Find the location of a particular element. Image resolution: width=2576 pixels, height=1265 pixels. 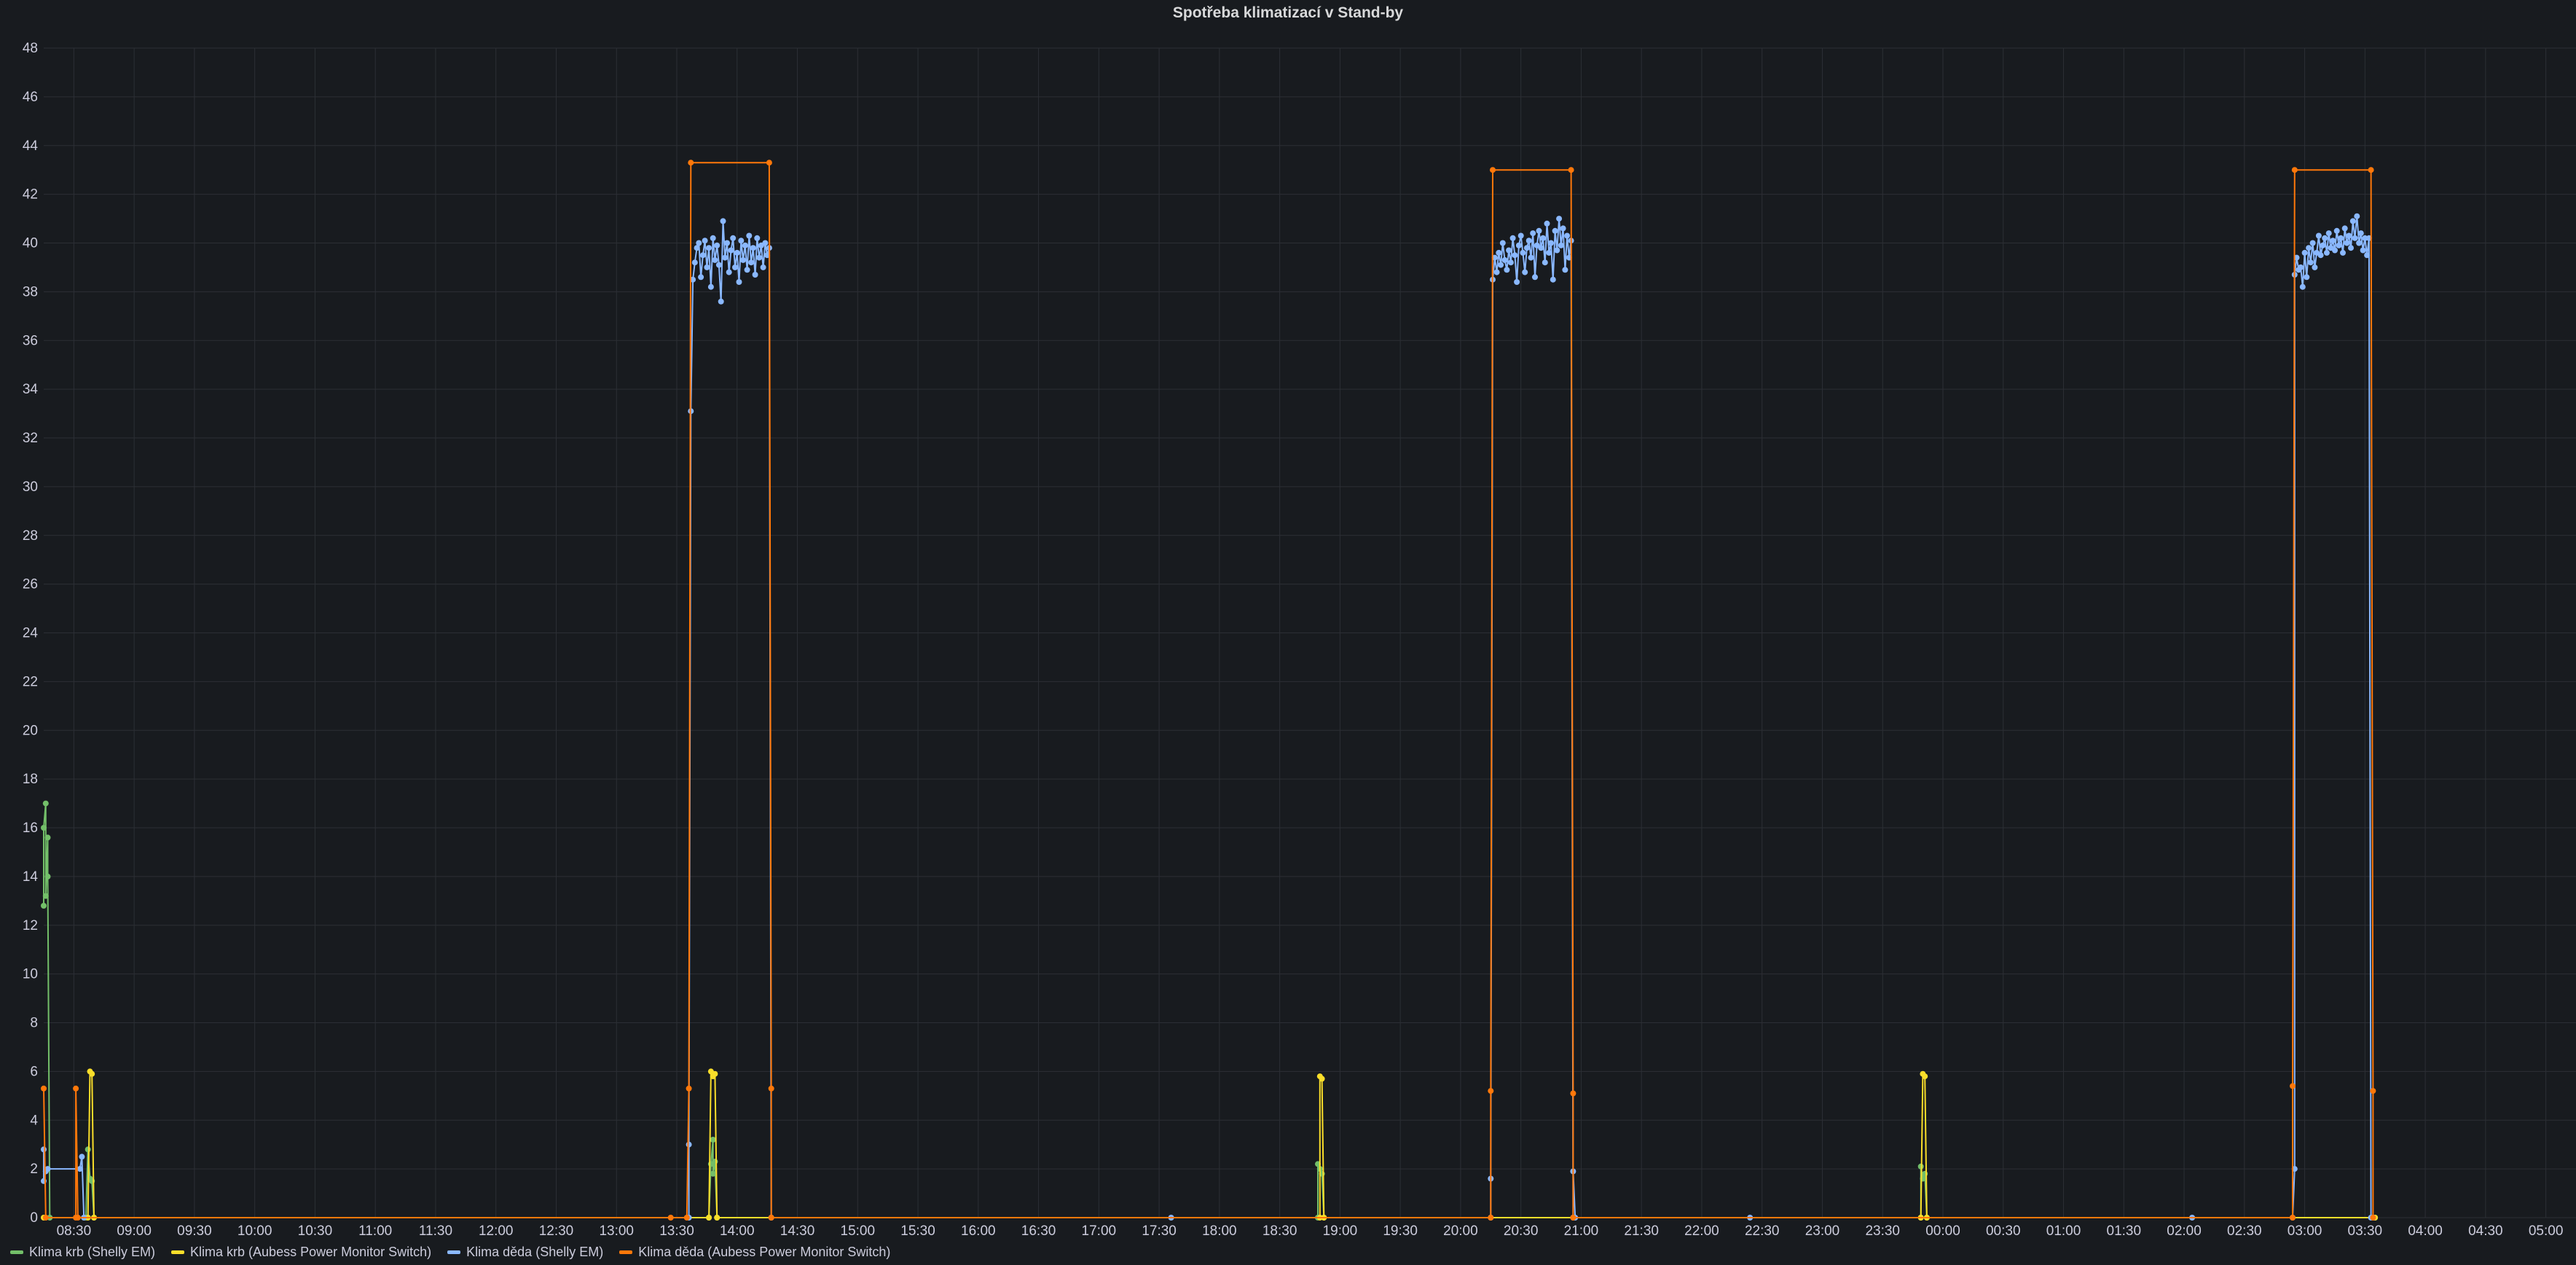

legend-label: Klima krb (Shelly EM) is located at coordinates (92, 1252).